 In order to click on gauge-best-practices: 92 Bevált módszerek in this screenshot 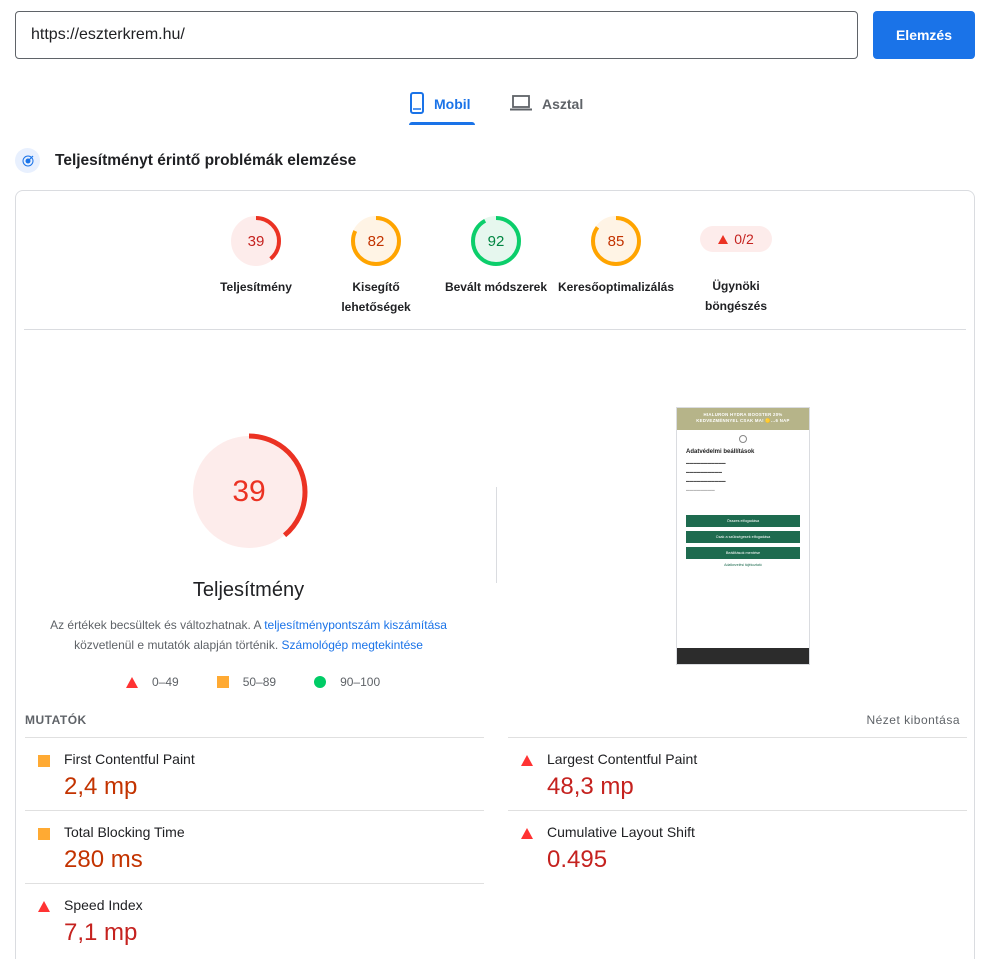, I will do `click(496, 256)`.